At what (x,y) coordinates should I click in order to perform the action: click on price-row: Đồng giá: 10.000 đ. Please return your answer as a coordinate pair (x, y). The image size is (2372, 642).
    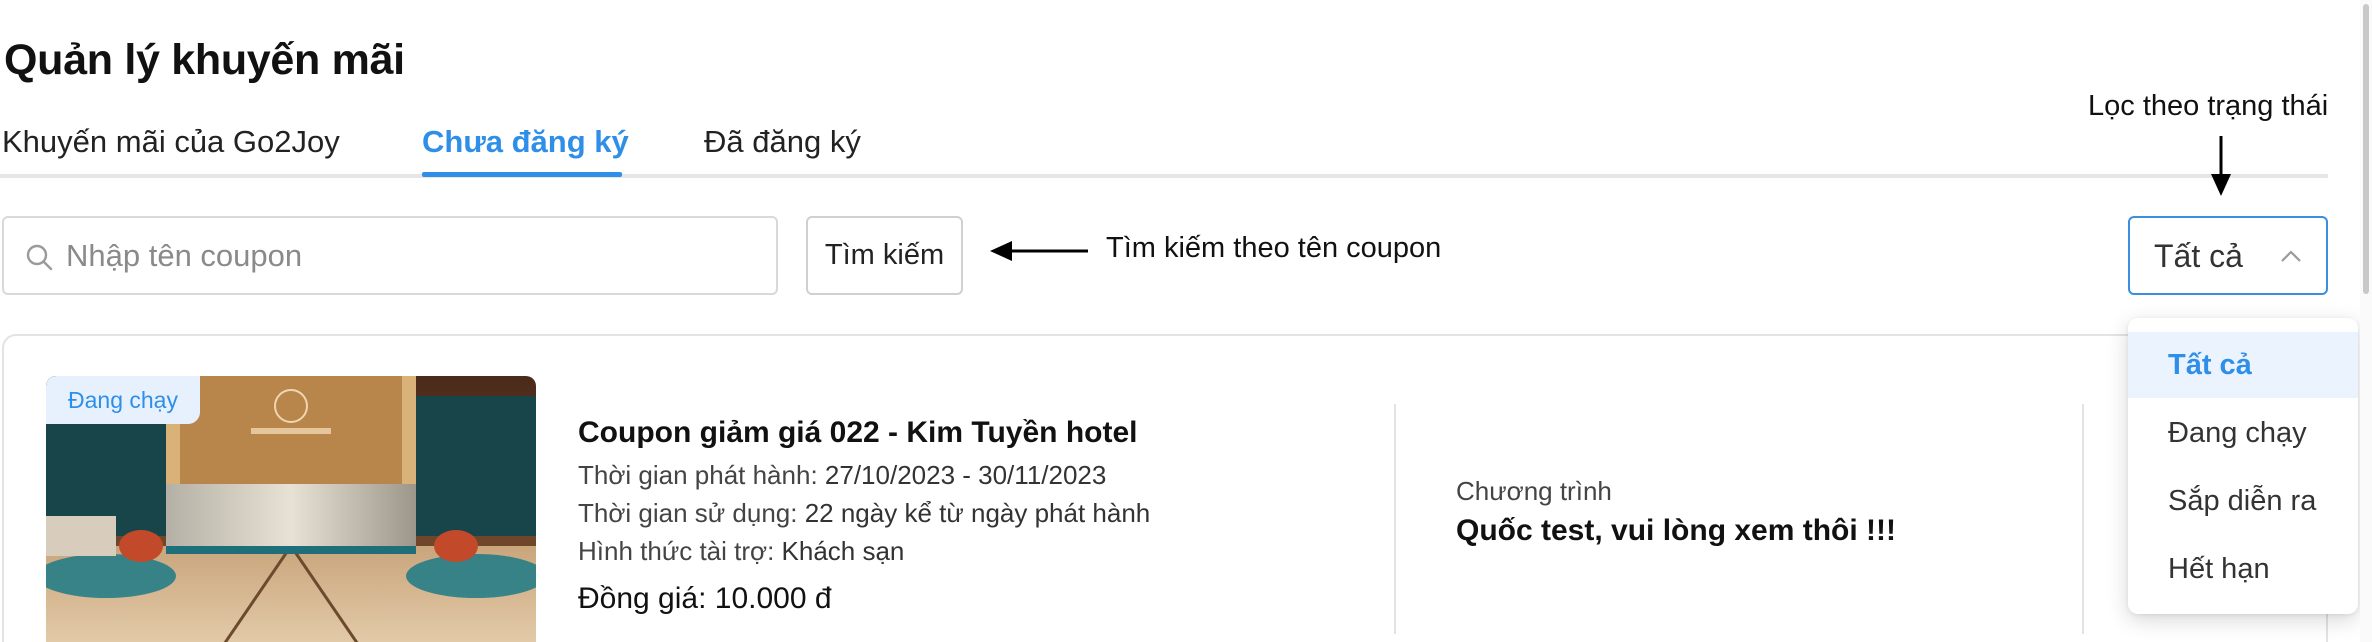
    Looking at the image, I should click on (705, 599).